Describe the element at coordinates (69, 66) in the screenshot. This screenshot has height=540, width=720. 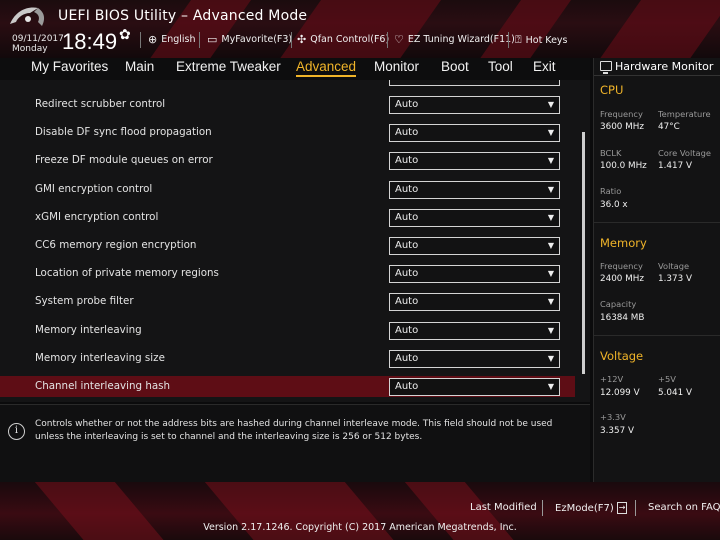
I see `tab-my-favorites: My Favorites` at that location.